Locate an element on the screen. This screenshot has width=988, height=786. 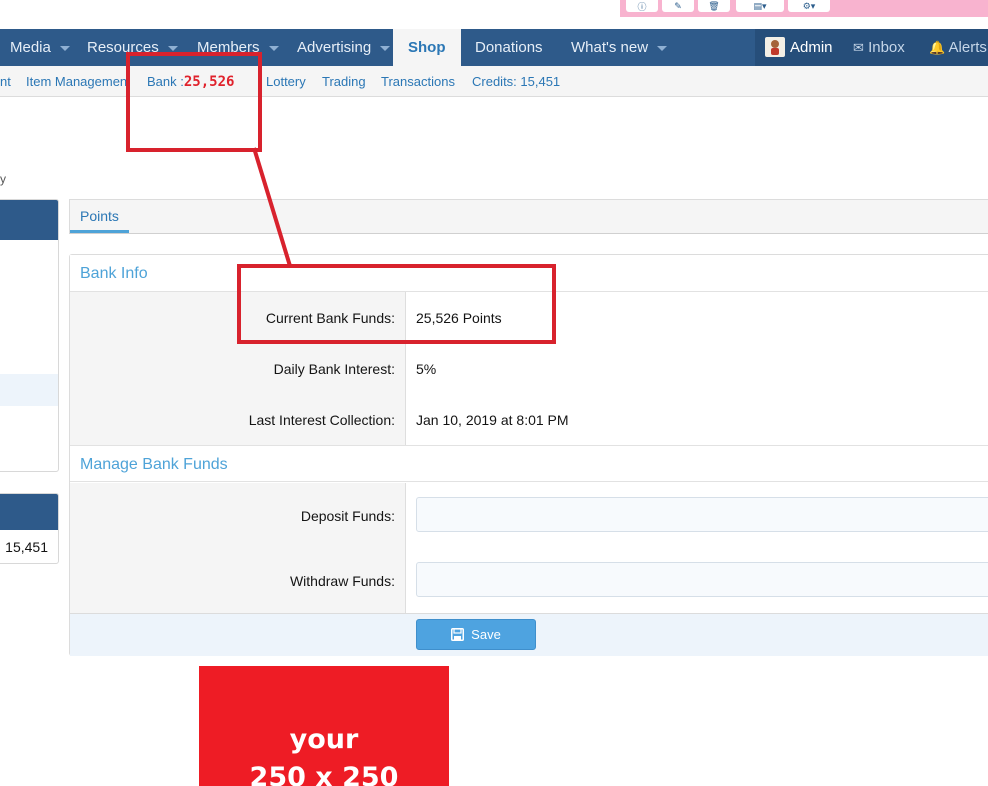
tab-points: Points is located at coordinates (99, 216).